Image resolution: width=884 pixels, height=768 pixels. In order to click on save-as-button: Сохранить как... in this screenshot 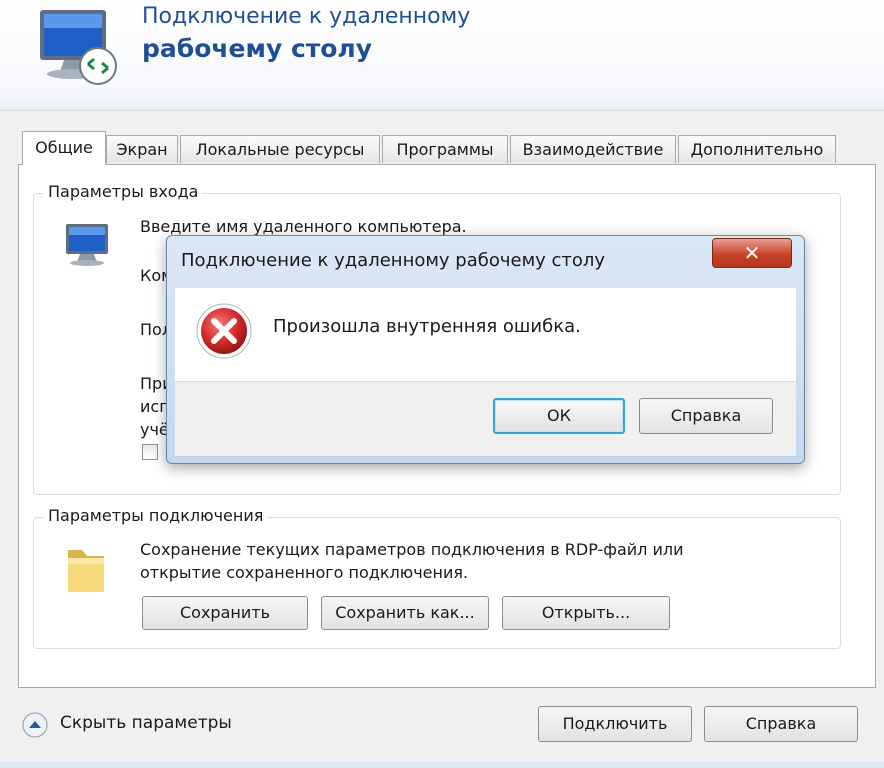, I will do `click(405, 613)`.